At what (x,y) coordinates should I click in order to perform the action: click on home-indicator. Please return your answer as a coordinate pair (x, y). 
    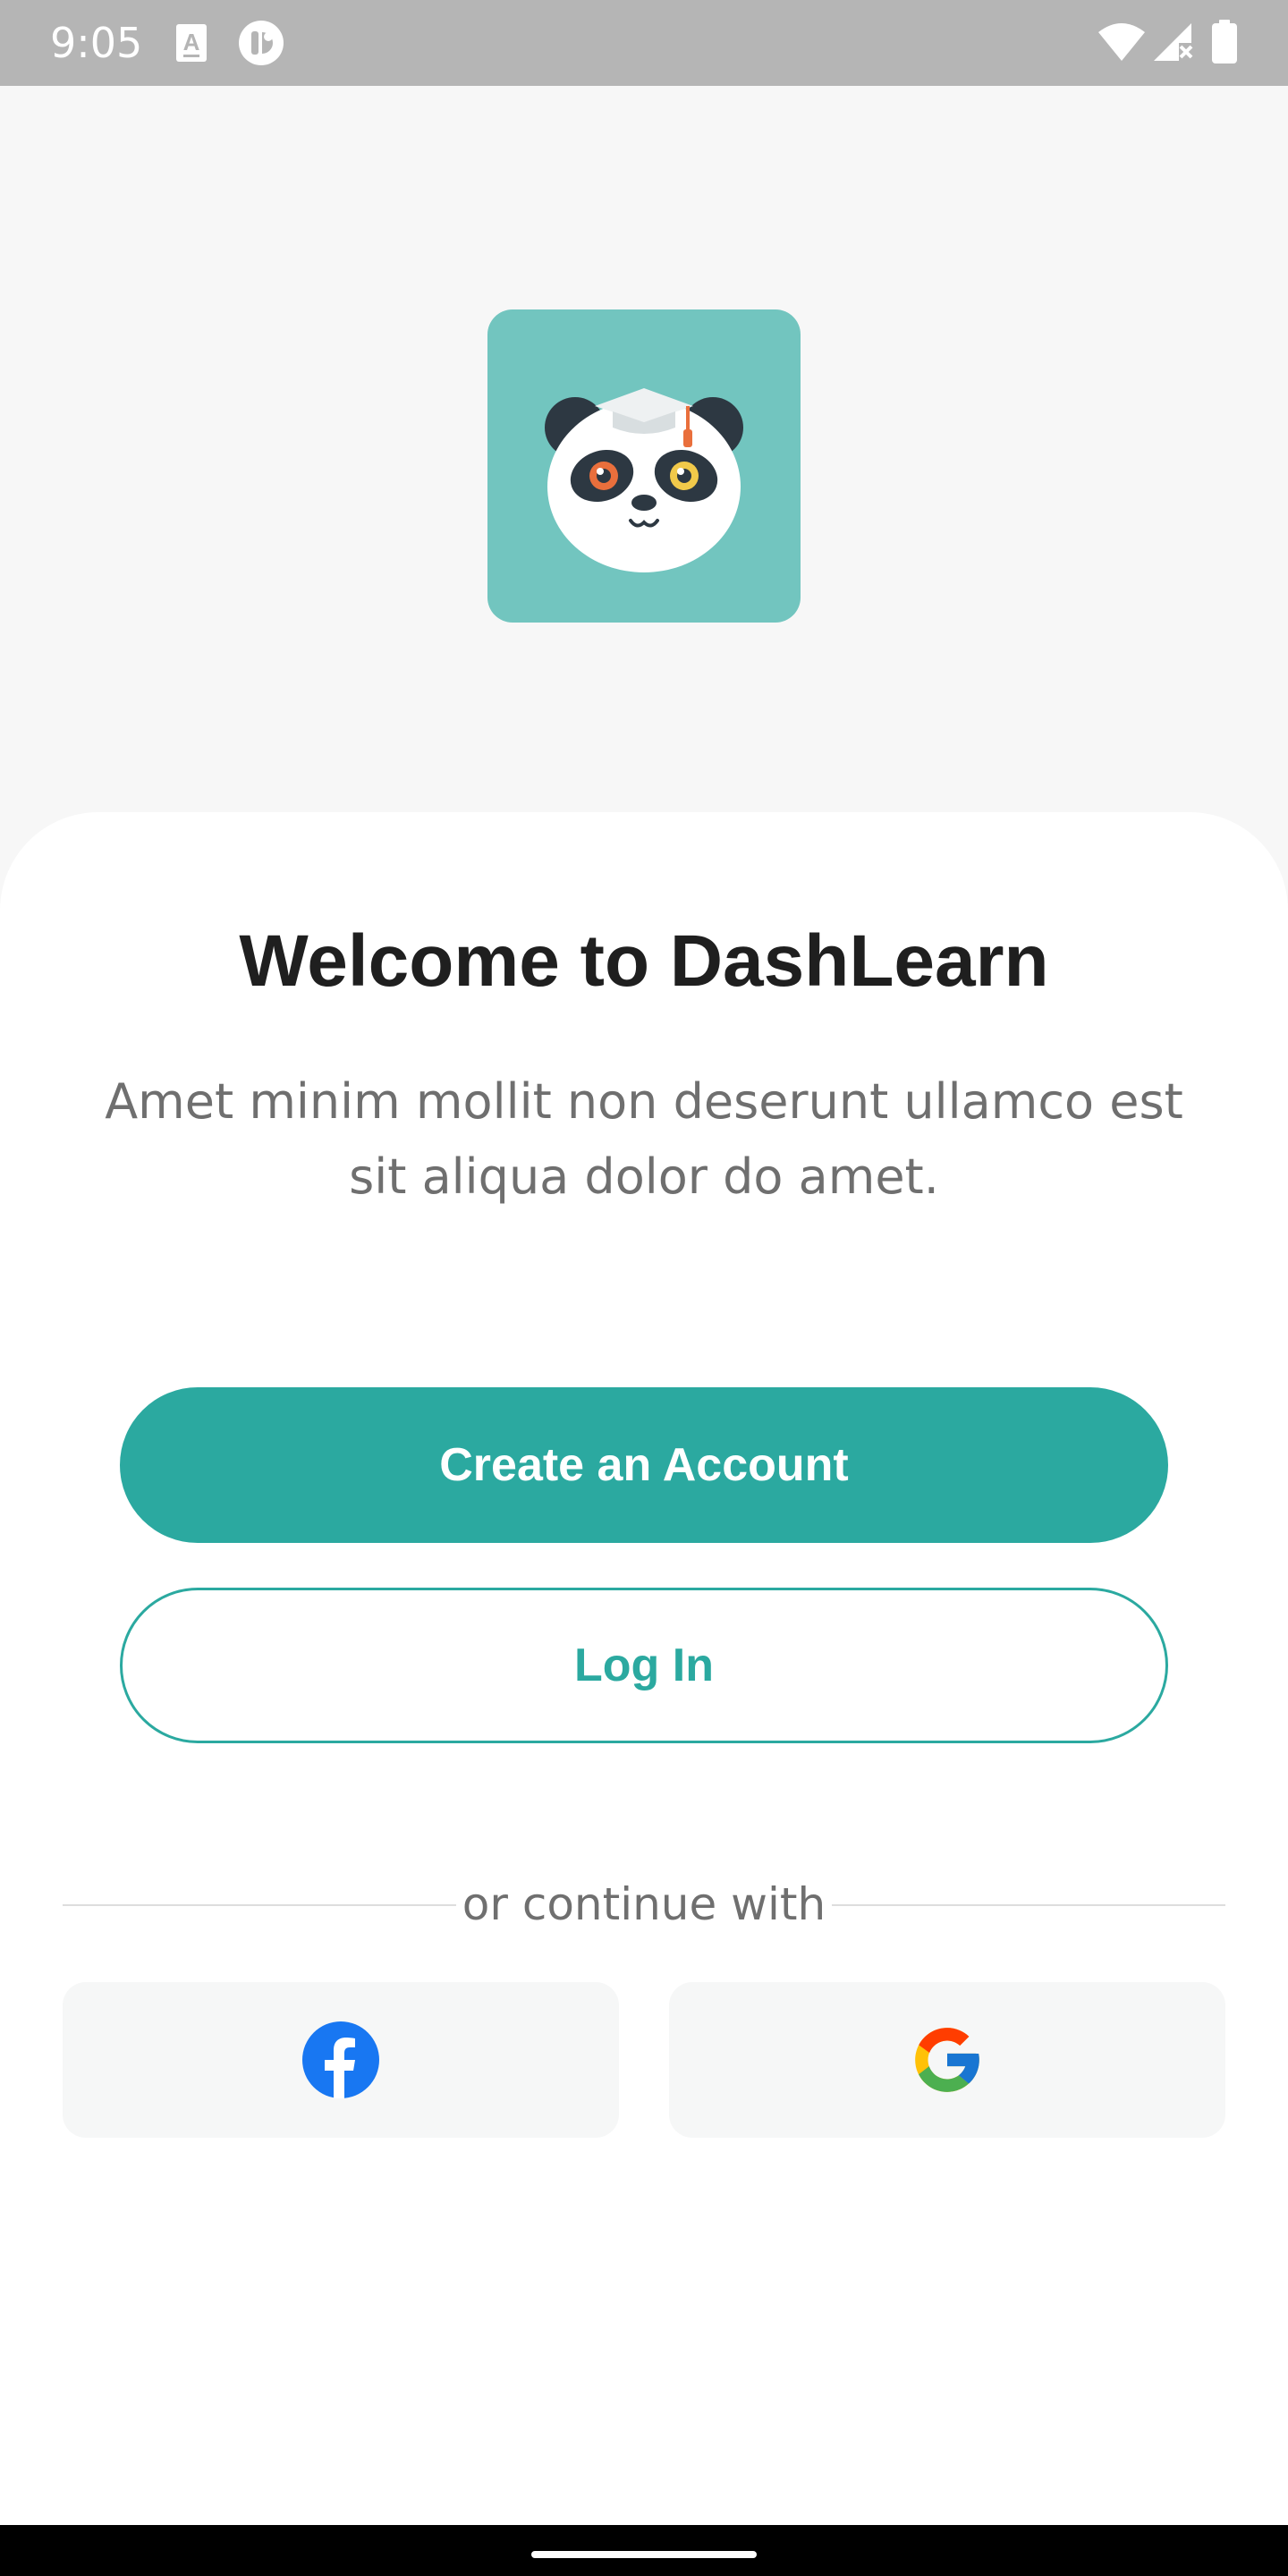
    Looking at the image, I should click on (644, 2554).